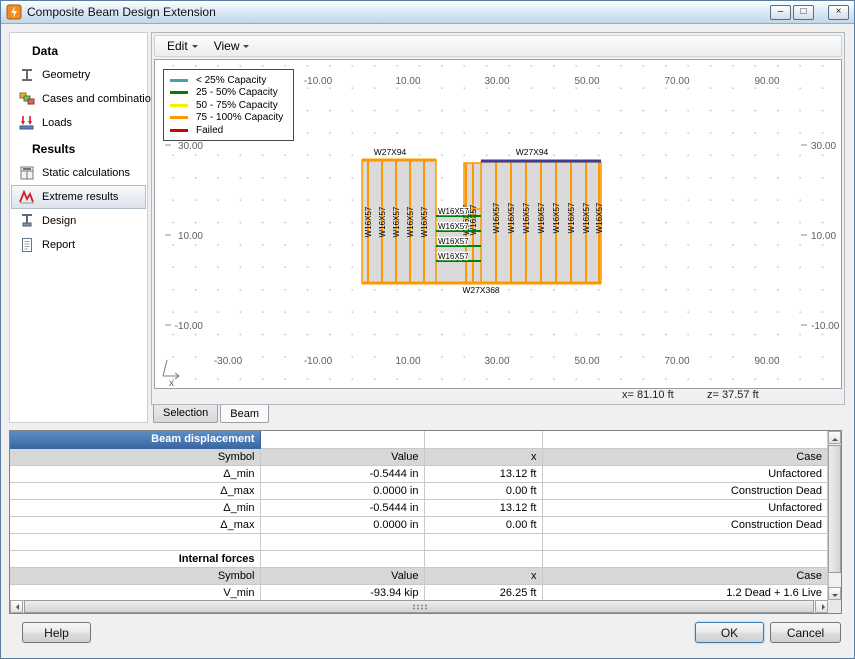 The image size is (855, 659). Describe the element at coordinates (318, 361) in the screenshot. I see `axis-label-bottom: -10.00` at that location.